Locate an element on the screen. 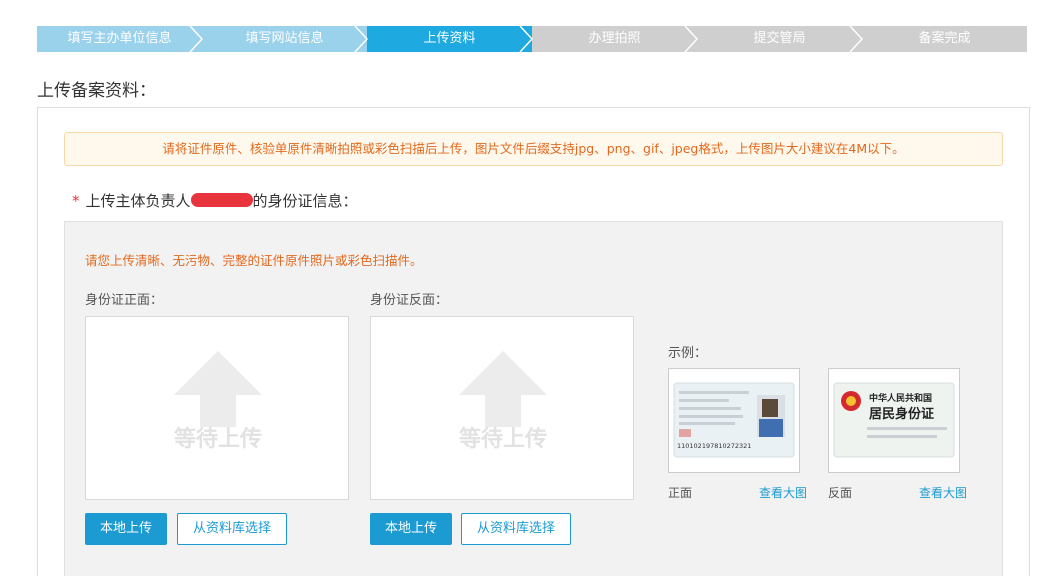  back-local-upload-button: 本地上传 is located at coordinates (411, 529).